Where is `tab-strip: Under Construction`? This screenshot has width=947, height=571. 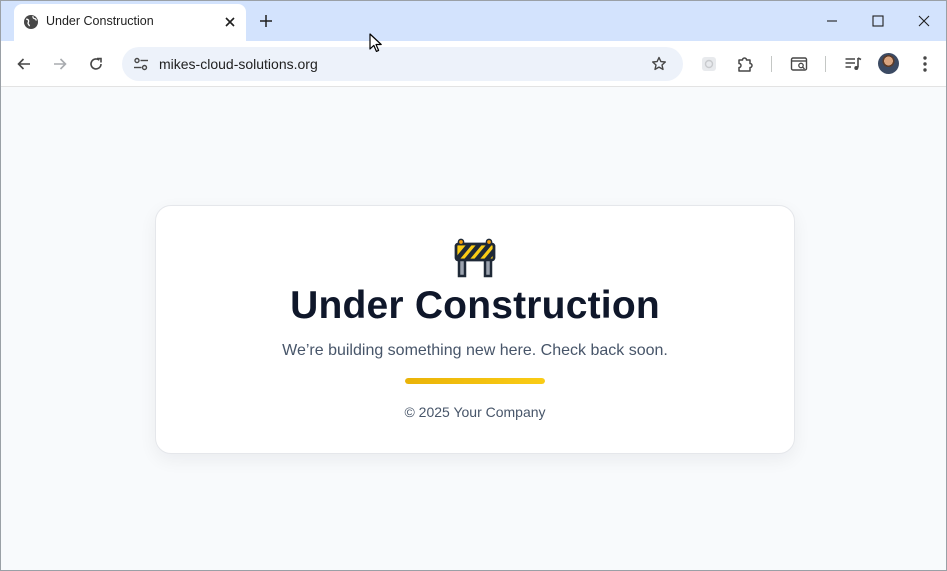 tab-strip: Under Construction is located at coordinates (473, 21).